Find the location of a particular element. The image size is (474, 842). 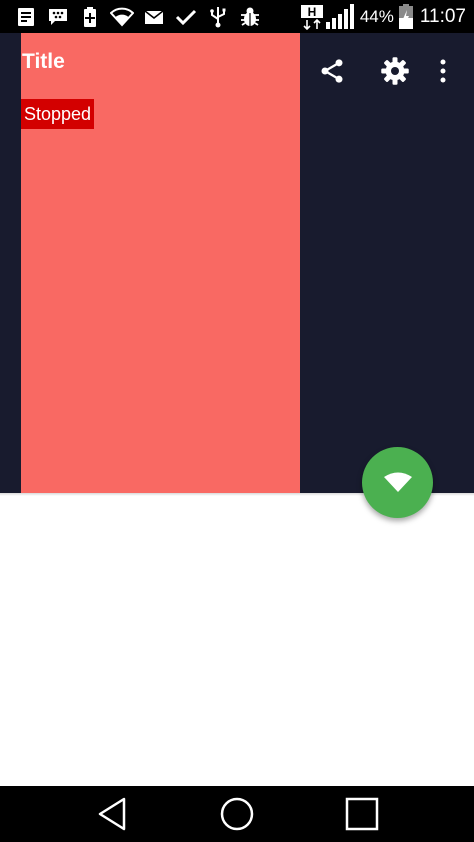

battery-icon is located at coordinates (405, 16).